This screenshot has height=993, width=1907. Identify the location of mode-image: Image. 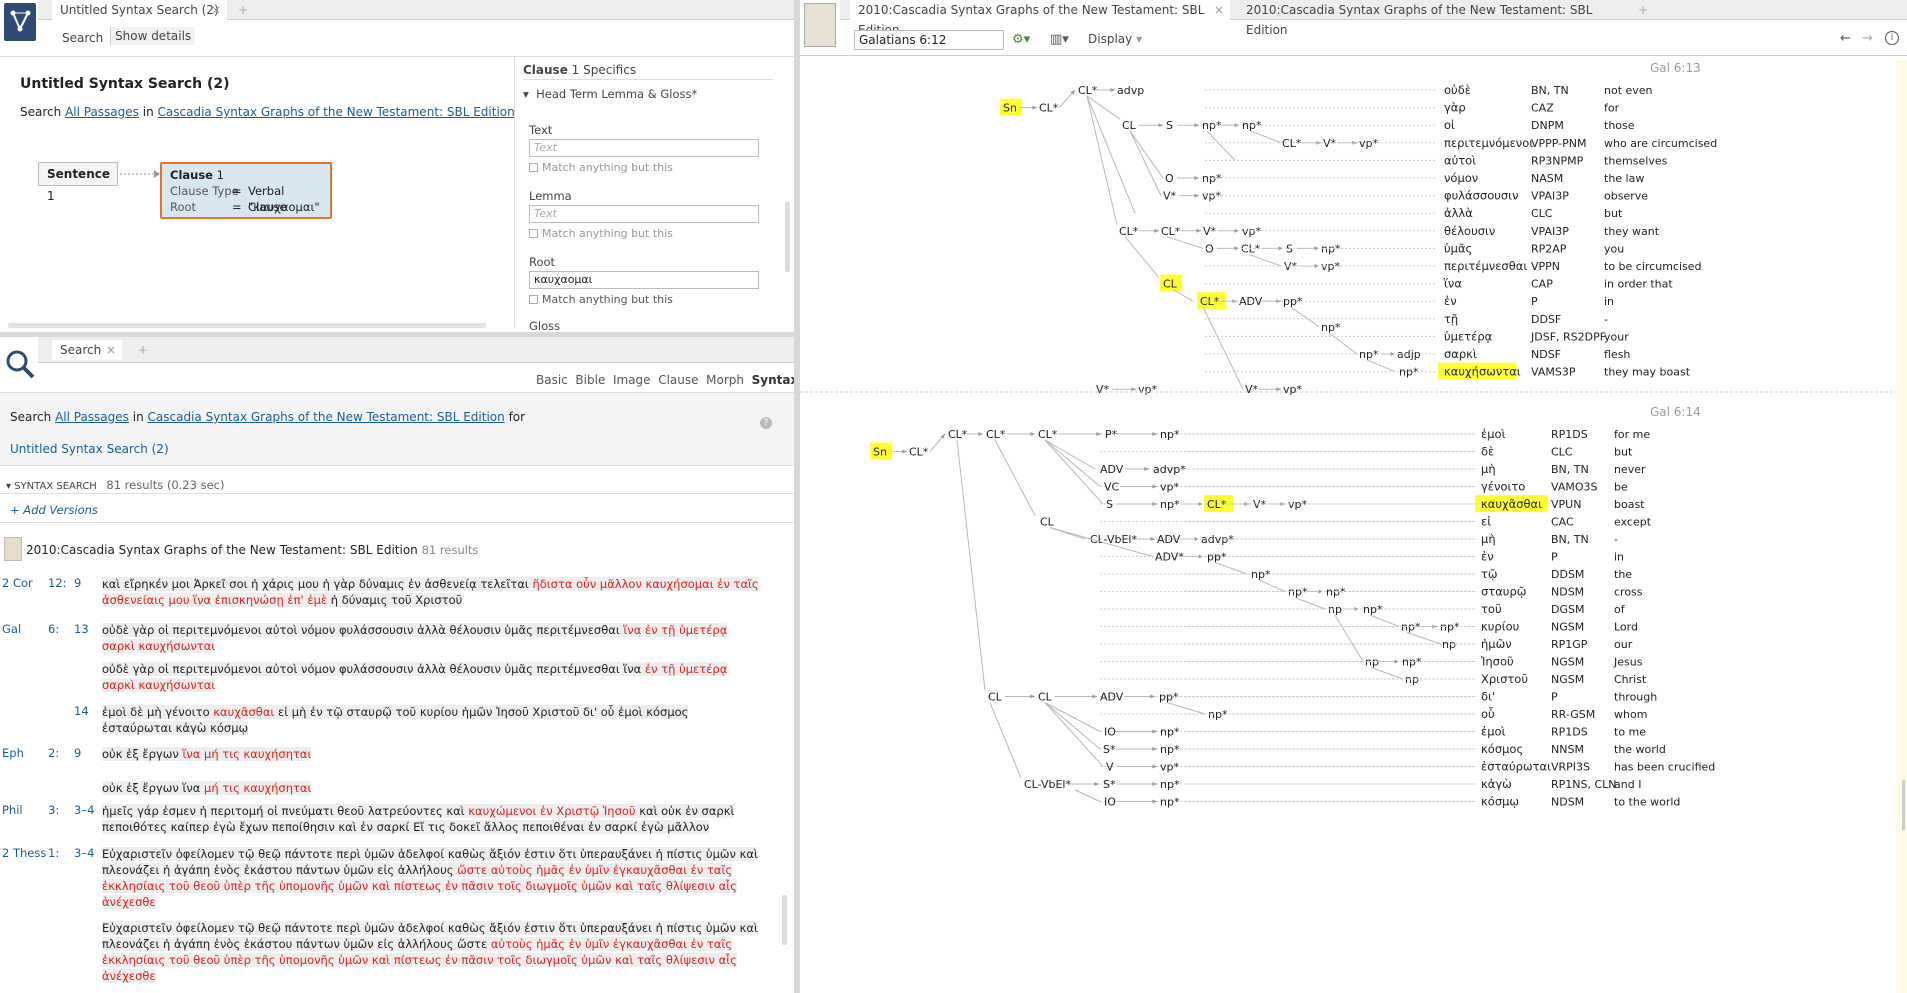
(632, 380).